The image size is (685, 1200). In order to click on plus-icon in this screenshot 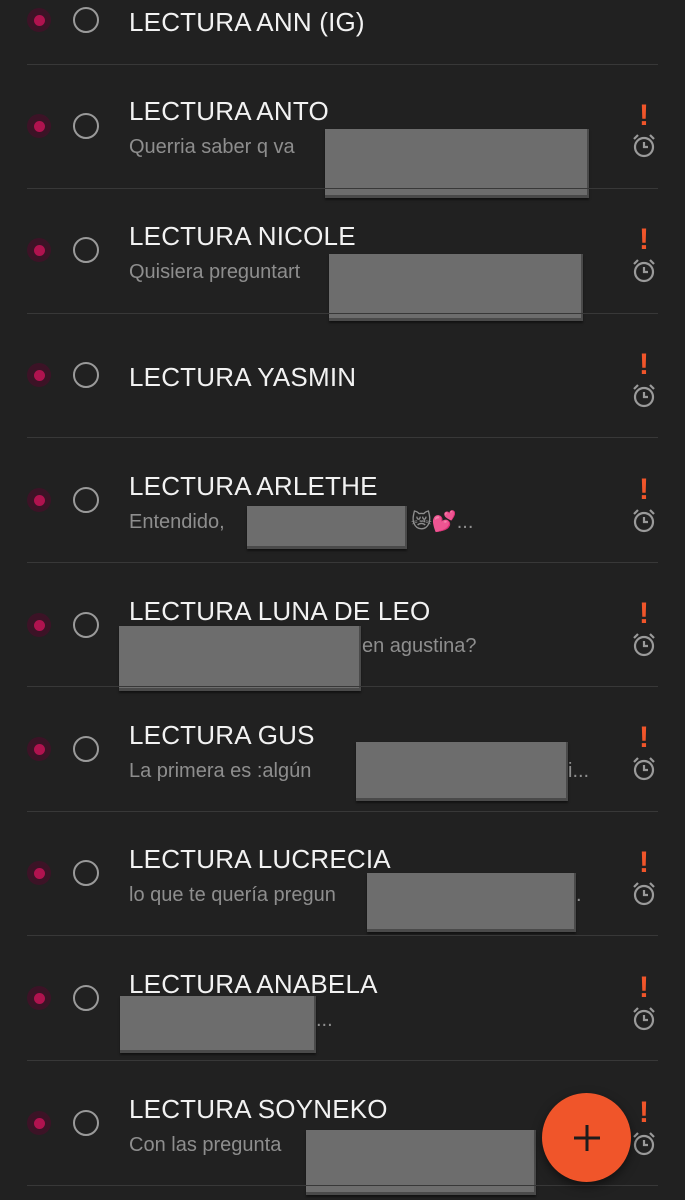, I will do `click(586, 1137)`.